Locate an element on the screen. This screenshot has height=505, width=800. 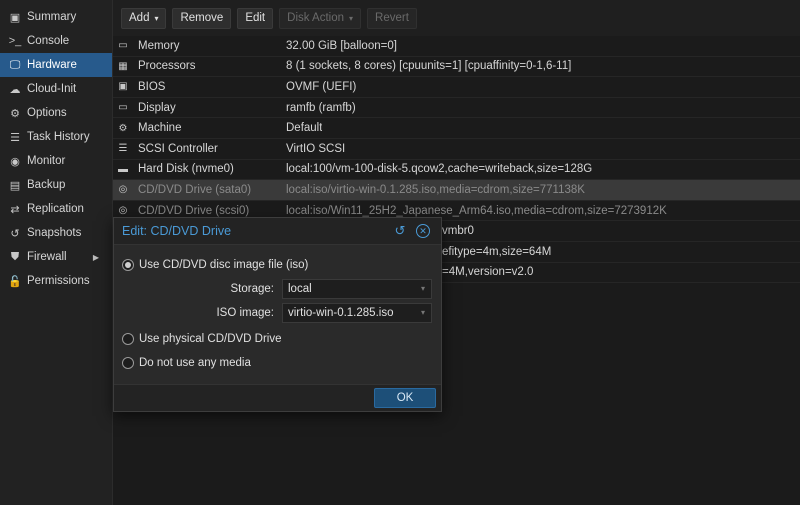
sidebar-item-replication: ⇄ Replication is located at coordinates (56, 209).